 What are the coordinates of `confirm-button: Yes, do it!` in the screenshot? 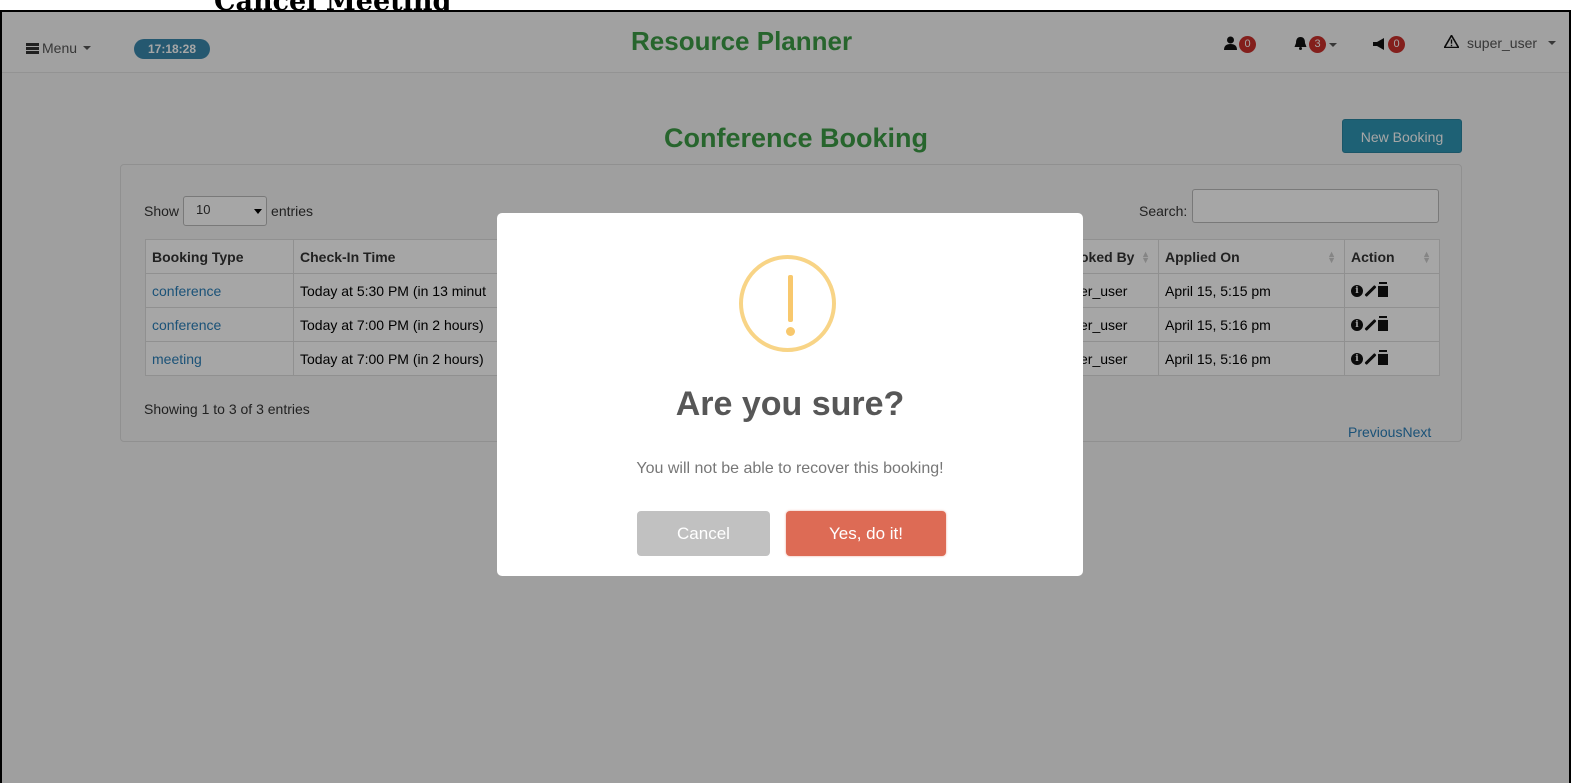 It's located at (866, 533).